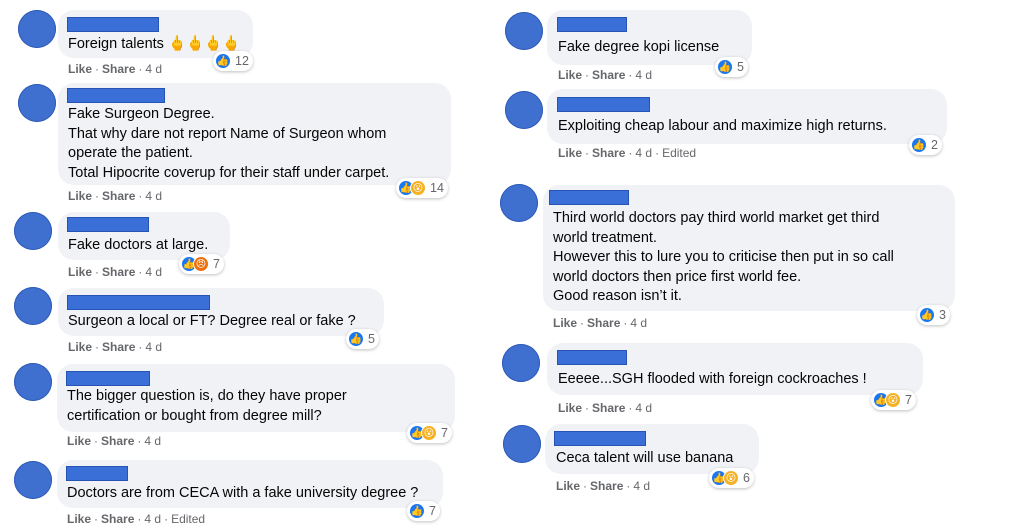 Image resolution: width=1024 pixels, height=531 pixels. What do you see at coordinates (423, 511) in the screenshot?
I see `reaction-summary: 👍 7` at bounding box center [423, 511].